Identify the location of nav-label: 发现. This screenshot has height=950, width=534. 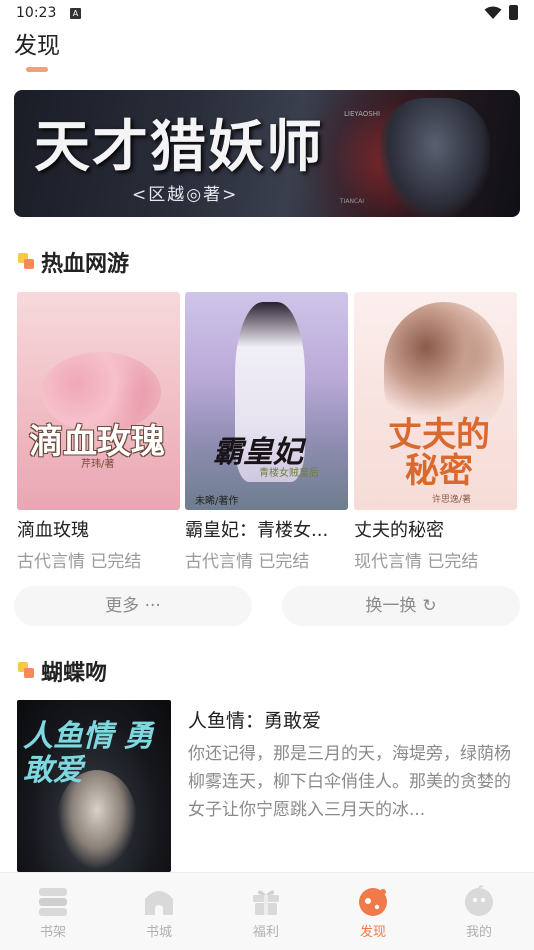
(372, 932).